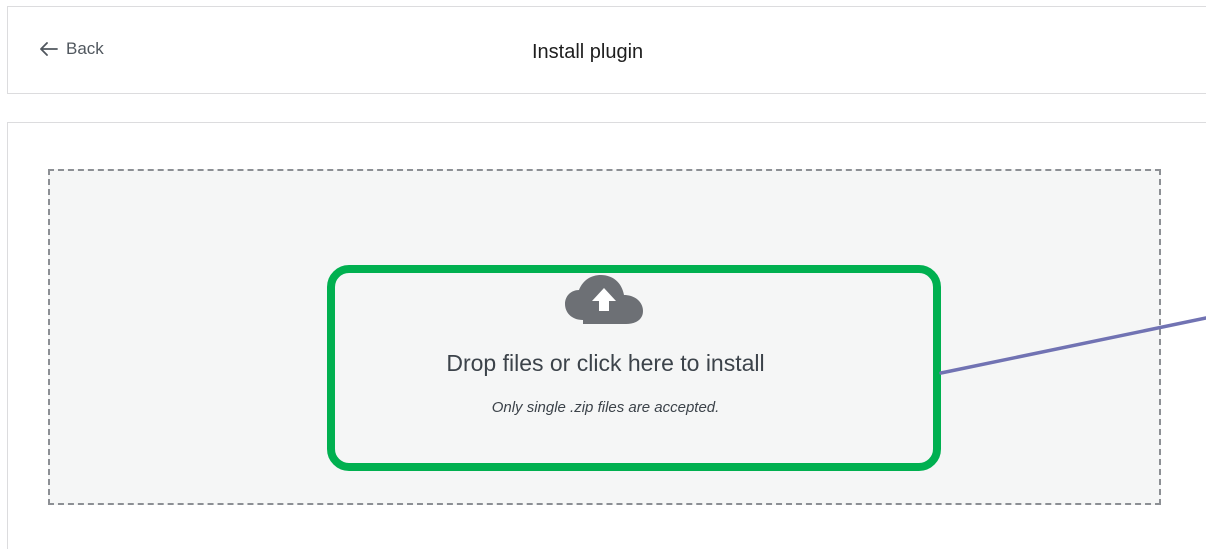 The image size is (1206, 549). Describe the element at coordinates (49, 49) in the screenshot. I see `arrow-left-icon` at that location.